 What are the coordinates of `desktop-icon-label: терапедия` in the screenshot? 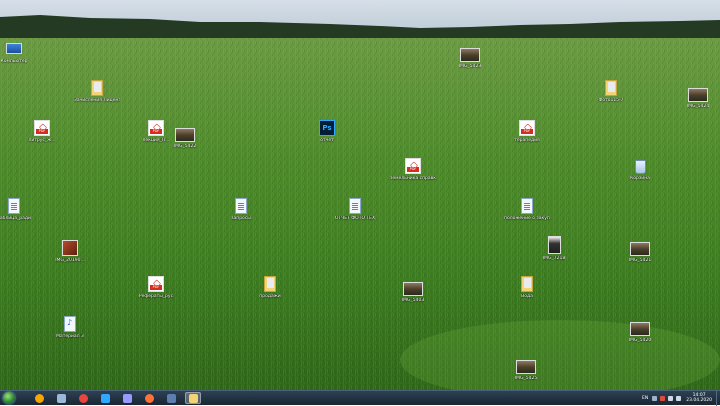 It's located at (527, 140).